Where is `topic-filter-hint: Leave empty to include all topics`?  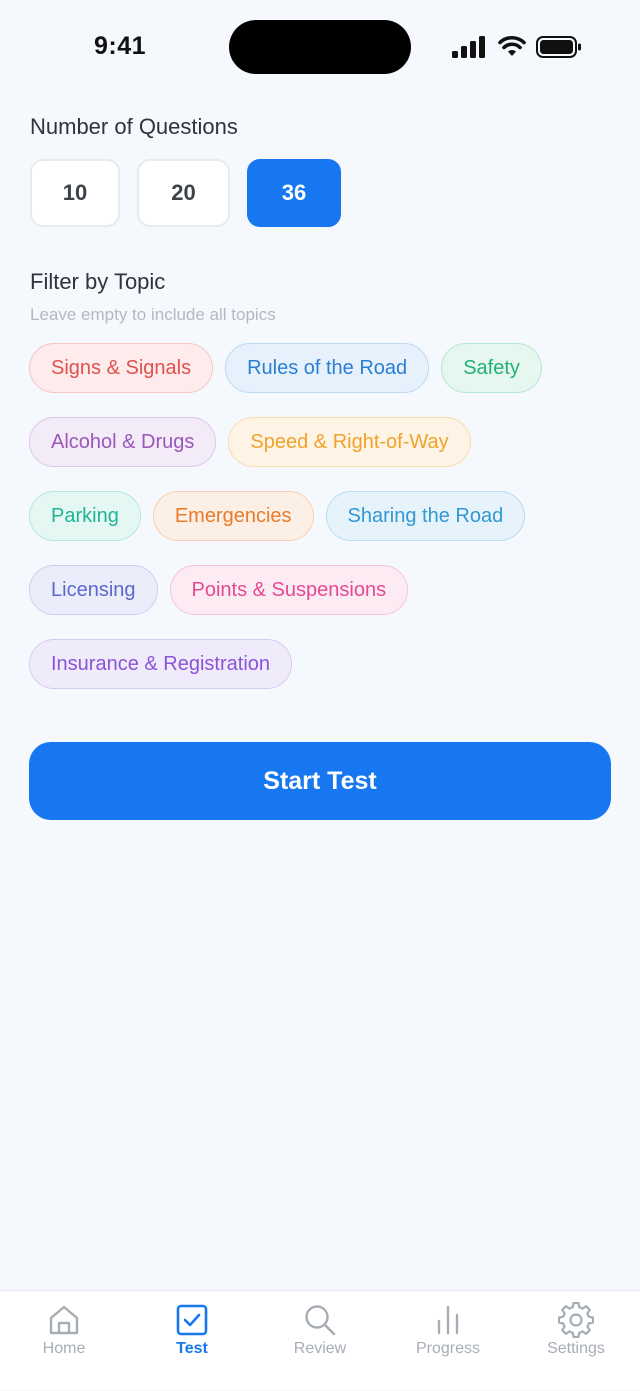 topic-filter-hint: Leave empty to include all topics is located at coordinates (153, 314).